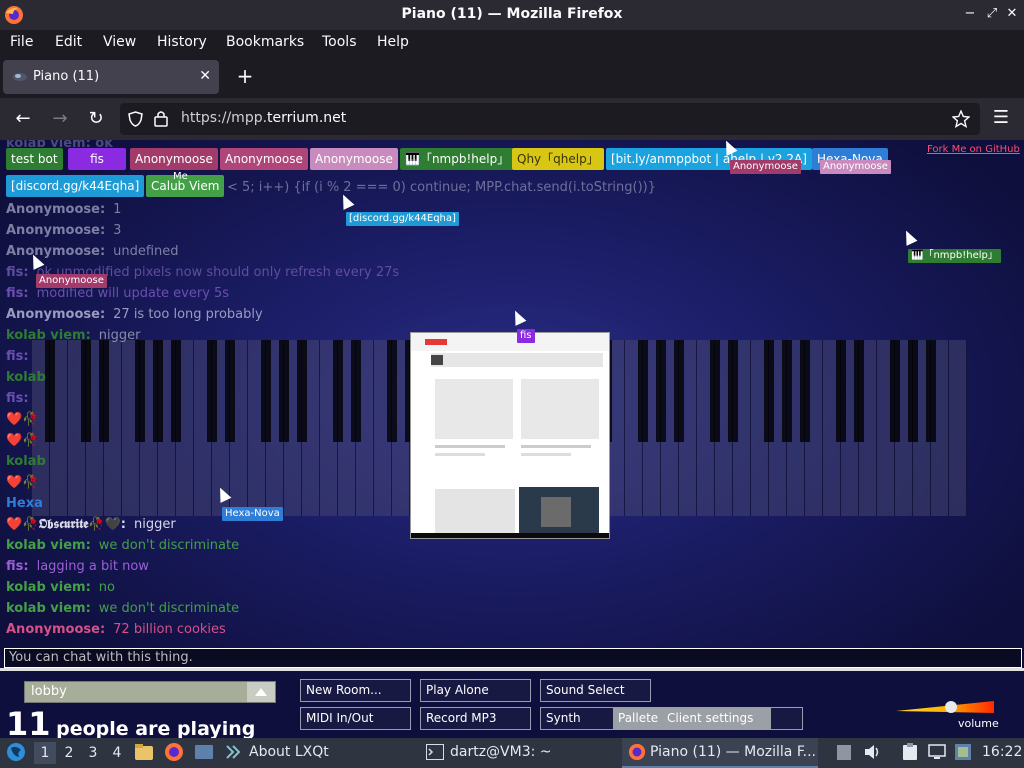 This screenshot has width=1024, height=768. What do you see at coordinates (117, 753) in the screenshot?
I see `workspace-4: 4` at bounding box center [117, 753].